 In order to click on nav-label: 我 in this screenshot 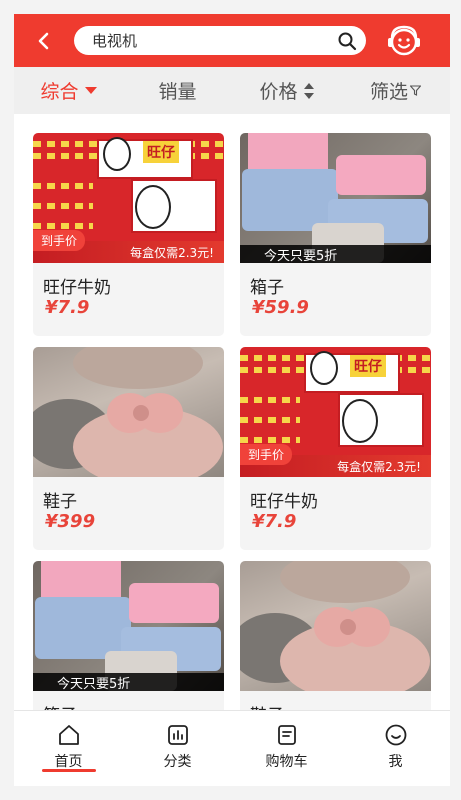, I will do `click(395, 762)`.